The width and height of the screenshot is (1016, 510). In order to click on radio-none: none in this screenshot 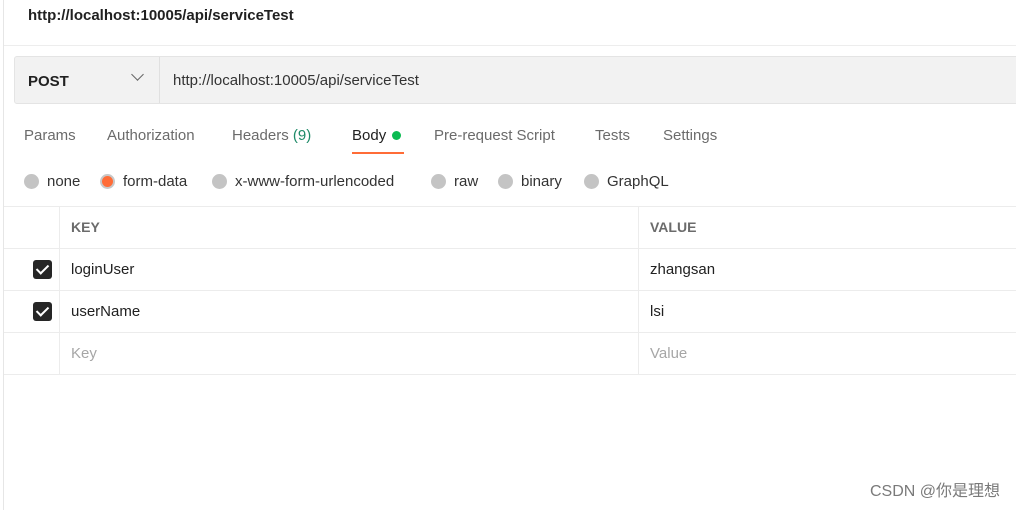, I will do `click(52, 181)`.